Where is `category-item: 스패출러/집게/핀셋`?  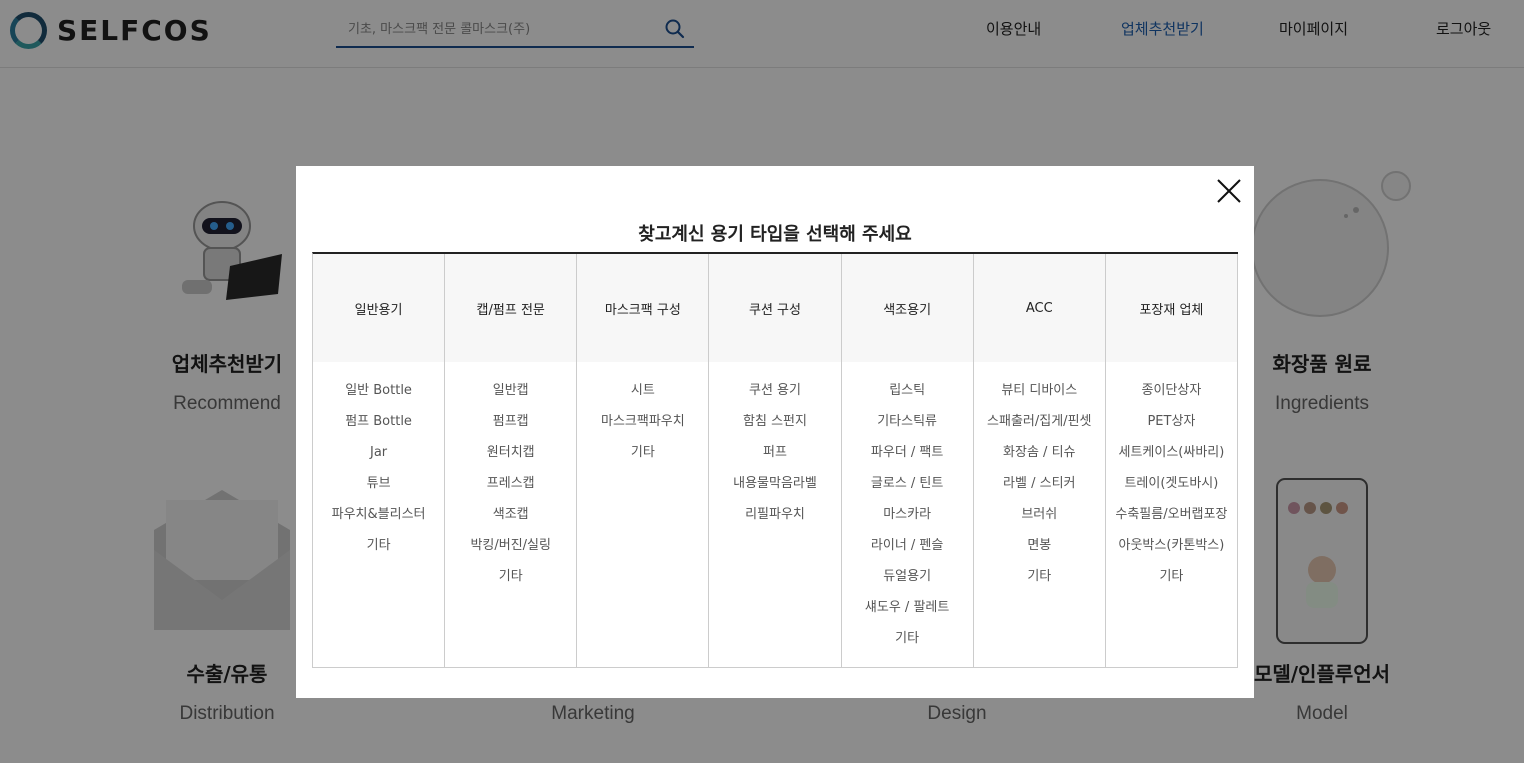 category-item: 스패출러/집게/핀셋 is located at coordinates (1039, 426).